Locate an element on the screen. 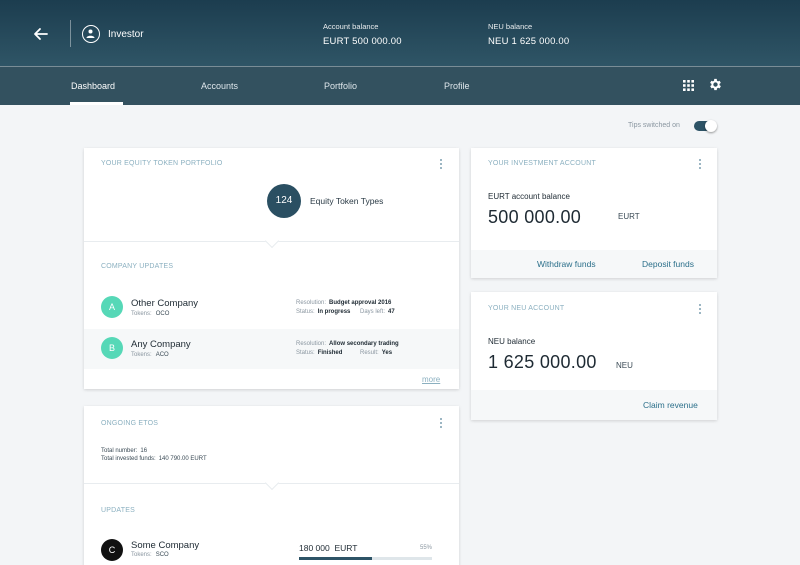 The width and height of the screenshot is (800, 565). eurt-currency: EURT is located at coordinates (629, 216).